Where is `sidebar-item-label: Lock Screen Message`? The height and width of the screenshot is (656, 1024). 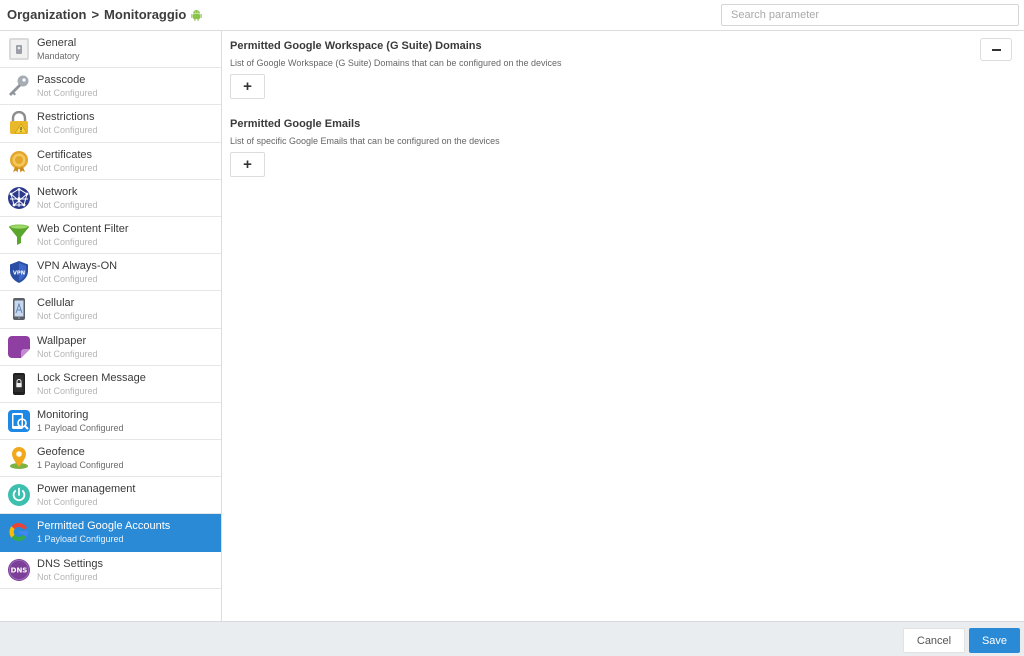
sidebar-item-label: Lock Screen Message is located at coordinates (91, 377).